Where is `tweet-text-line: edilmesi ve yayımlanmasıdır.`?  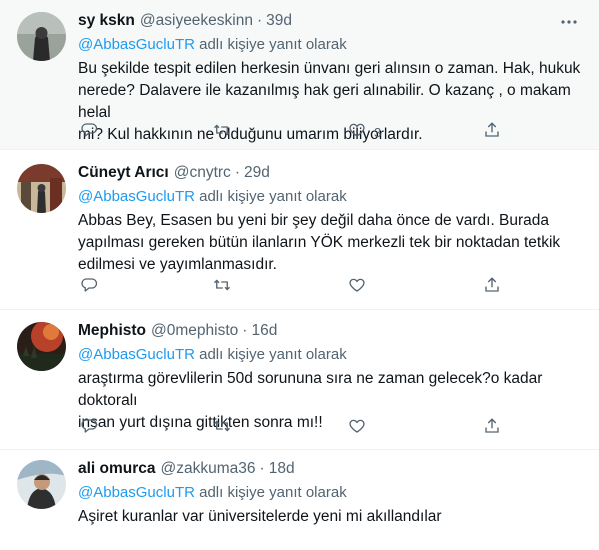 tweet-text-line: edilmesi ve yayımlanmasıdır. is located at coordinates (177, 264).